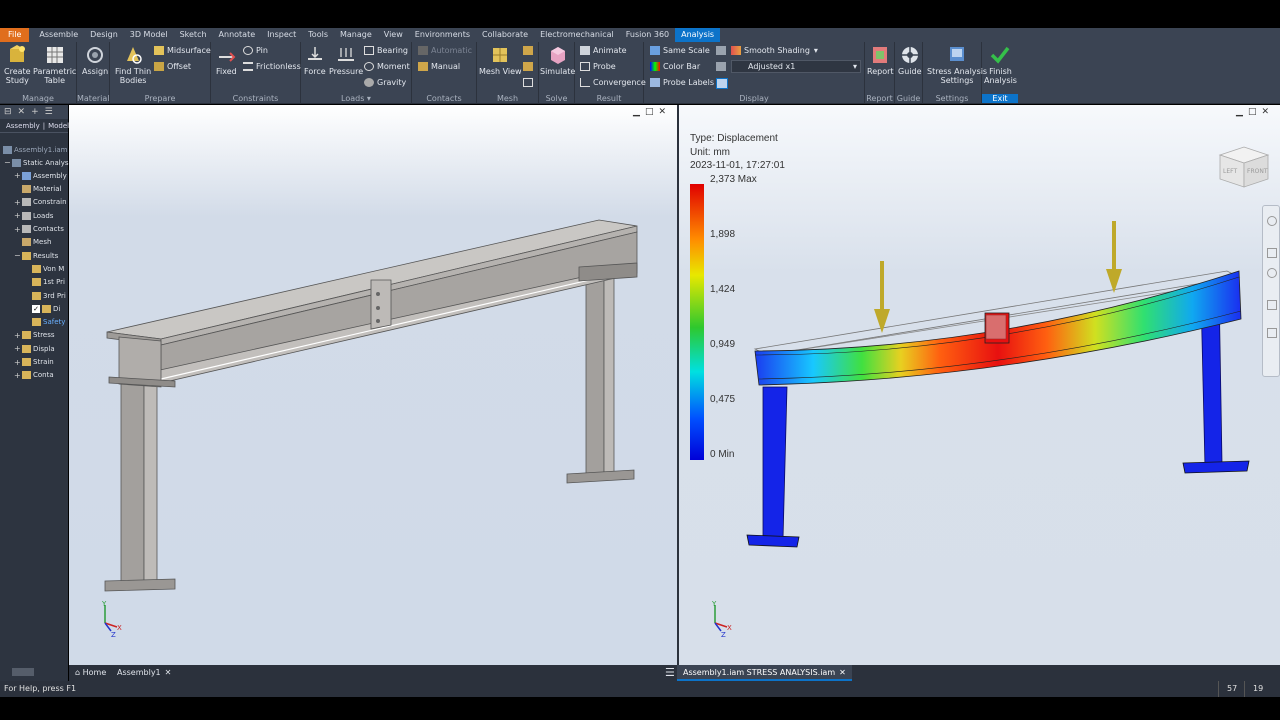 This screenshot has height=720, width=1280. What do you see at coordinates (34, 362) in the screenshot?
I see `tree-item-strain: + Strain` at bounding box center [34, 362].